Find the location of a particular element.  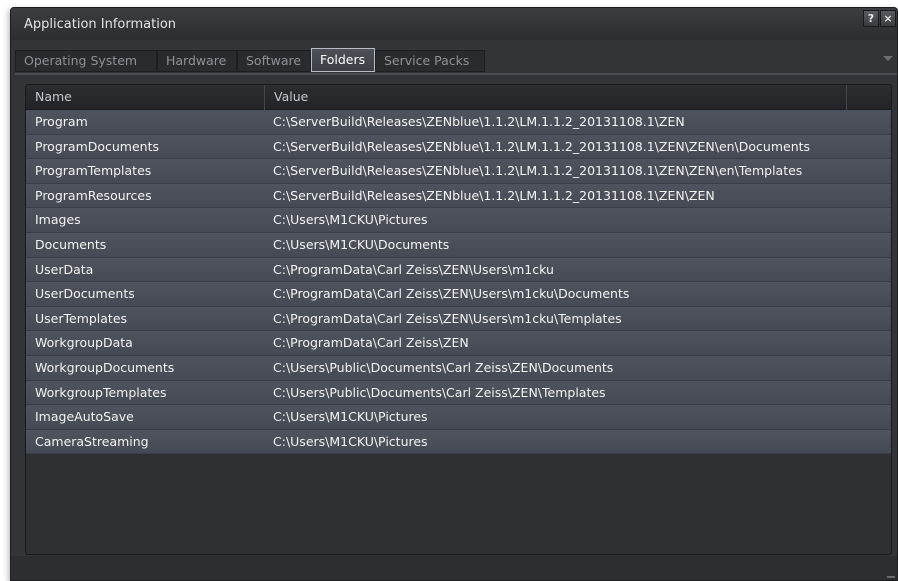

cell-name: ProgramTemplates is located at coordinates (93, 171).